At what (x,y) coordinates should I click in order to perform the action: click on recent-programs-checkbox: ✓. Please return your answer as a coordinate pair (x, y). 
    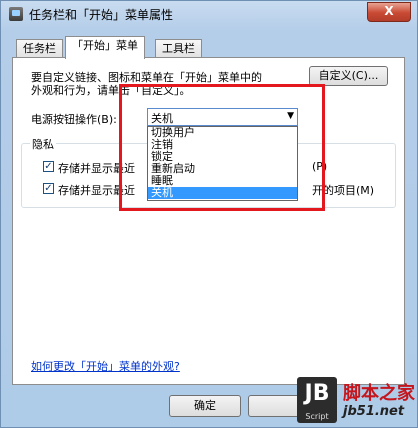
    Looking at the image, I should click on (48, 166).